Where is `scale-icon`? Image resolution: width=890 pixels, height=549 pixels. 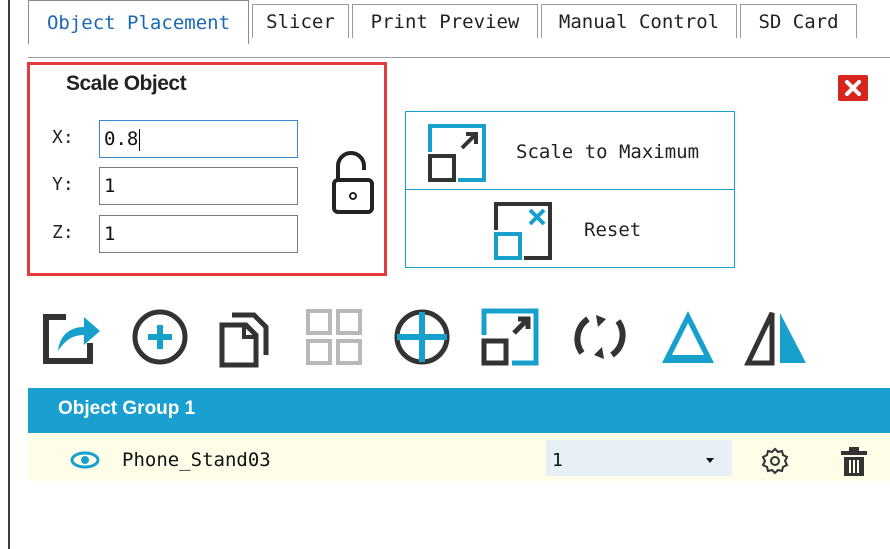
scale-icon is located at coordinates (510, 337).